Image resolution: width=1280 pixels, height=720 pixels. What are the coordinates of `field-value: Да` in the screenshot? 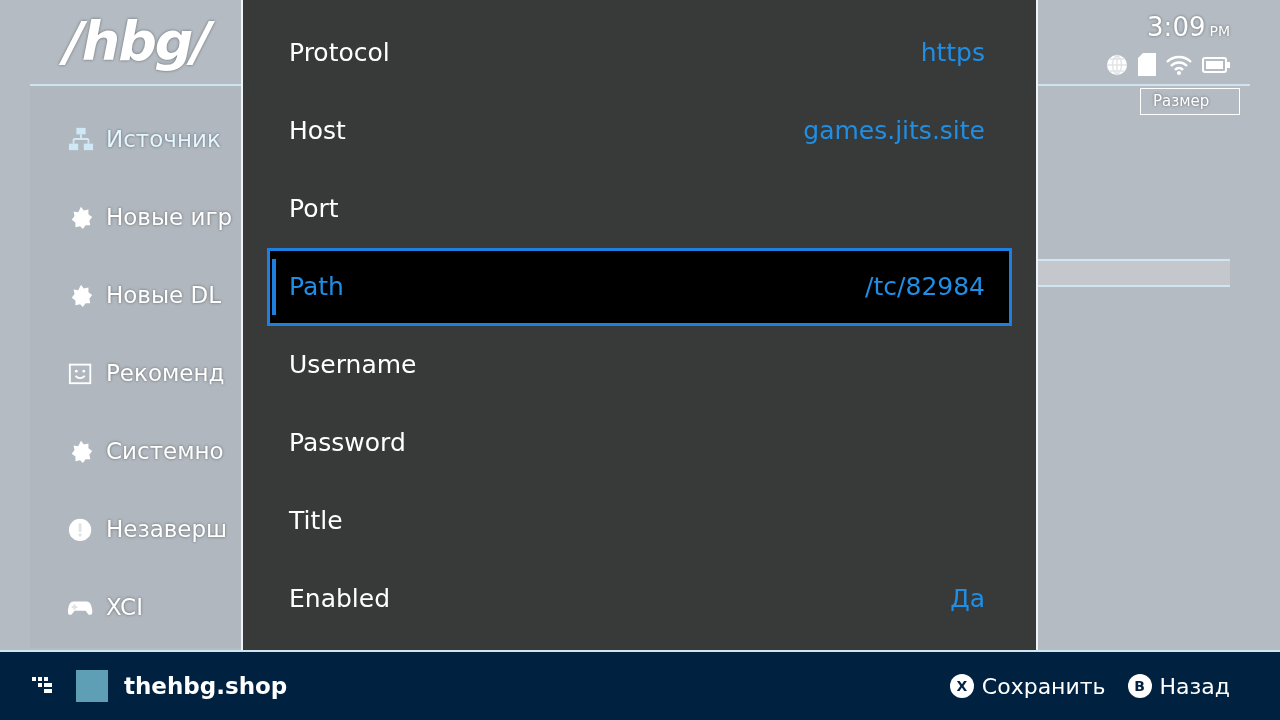 It's located at (967, 599).